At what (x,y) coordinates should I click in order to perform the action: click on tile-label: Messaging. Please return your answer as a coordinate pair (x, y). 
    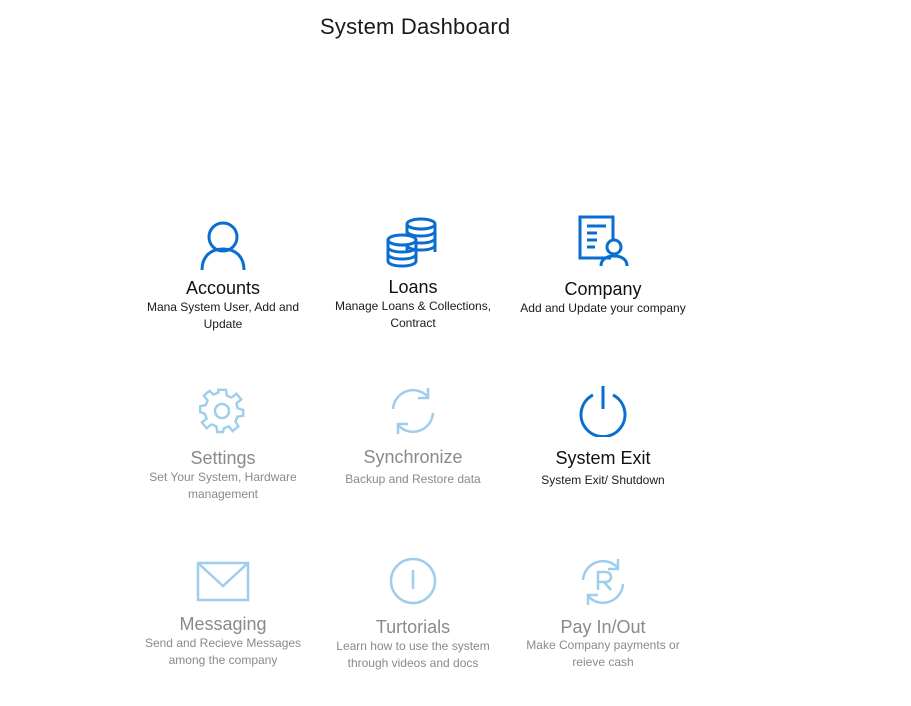
    Looking at the image, I should click on (223, 624).